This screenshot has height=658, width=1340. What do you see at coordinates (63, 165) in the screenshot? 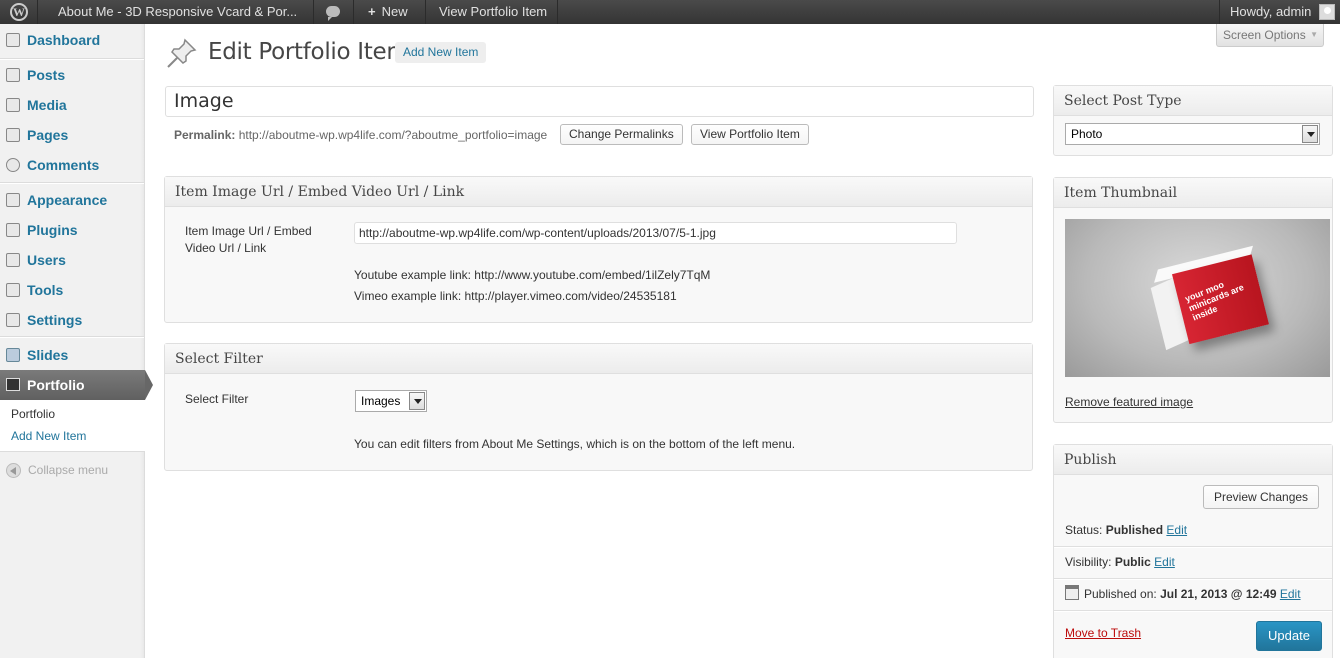
I see `sidebar-item-label: Comments` at bounding box center [63, 165].